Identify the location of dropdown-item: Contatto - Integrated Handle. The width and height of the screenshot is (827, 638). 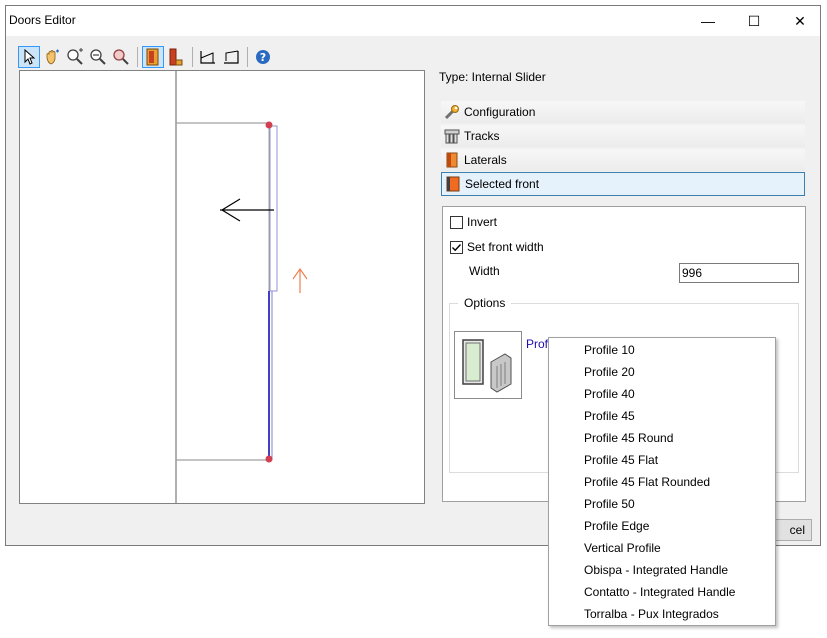
(659, 592).